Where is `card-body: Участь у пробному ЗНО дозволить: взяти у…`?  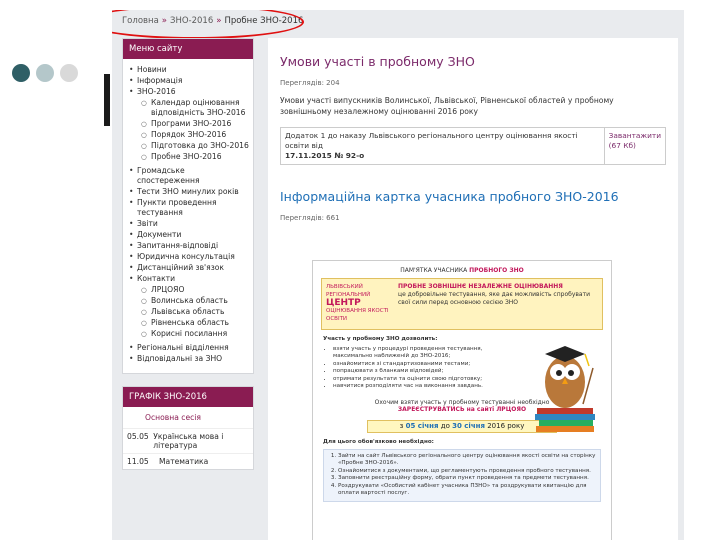
card-body: Участь у пробному ЗНО дозволить: взяти у… is located at coordinates (462, 419).